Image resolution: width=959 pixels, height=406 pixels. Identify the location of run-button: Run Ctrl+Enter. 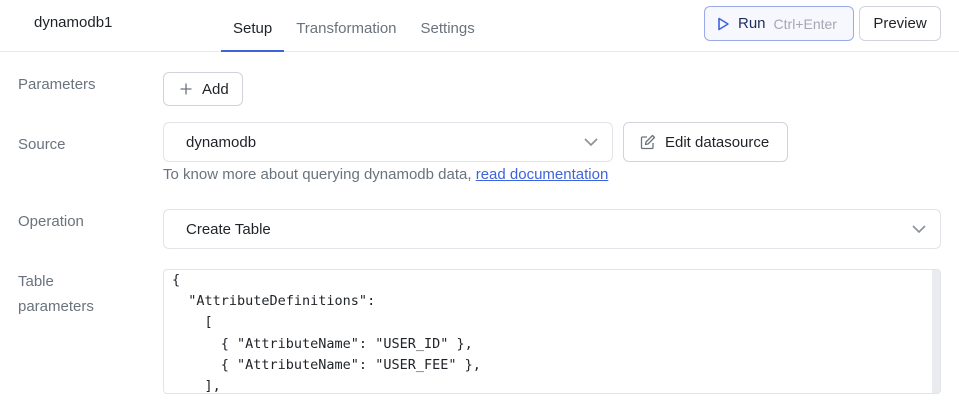
(779, 23).